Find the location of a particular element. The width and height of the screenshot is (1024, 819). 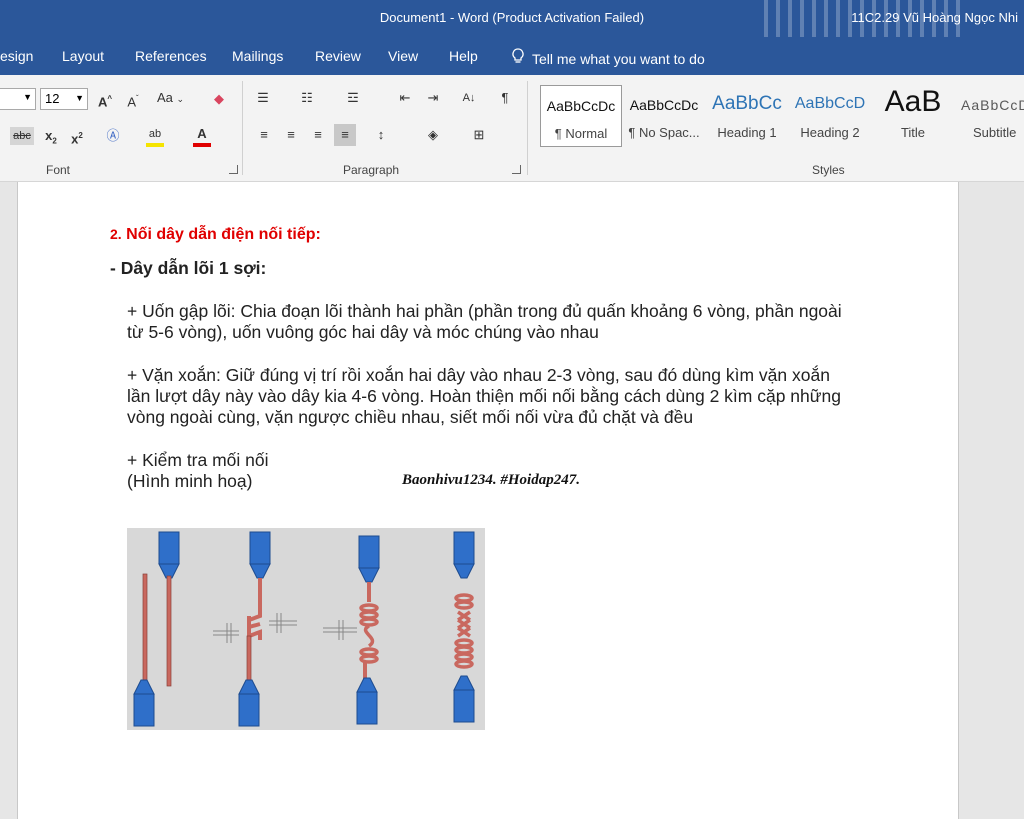

wire-joint-illustration is located at coordinates (306, 629).